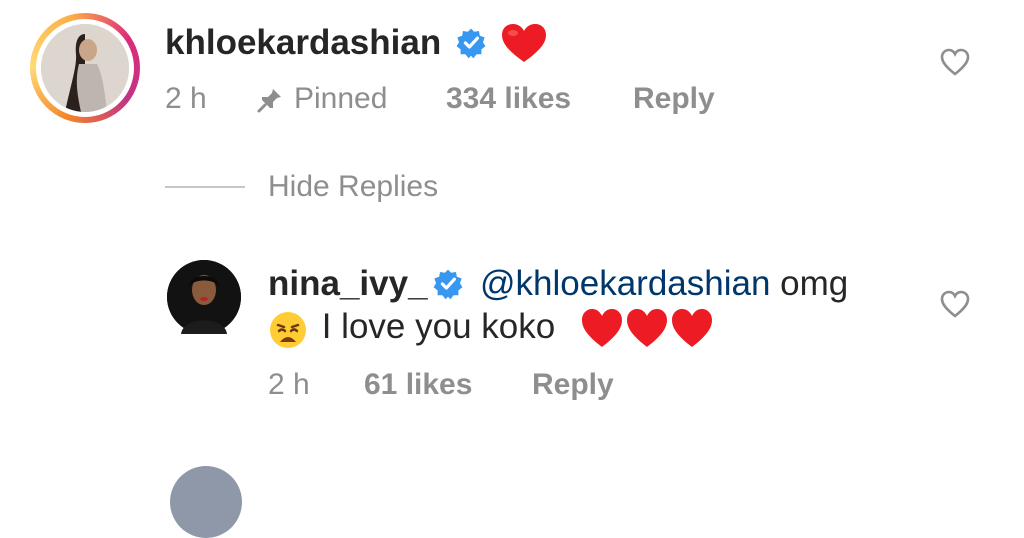  Describe the element at coordinates (269, 101) in the screenshot. I see `pin-icon` at that location.